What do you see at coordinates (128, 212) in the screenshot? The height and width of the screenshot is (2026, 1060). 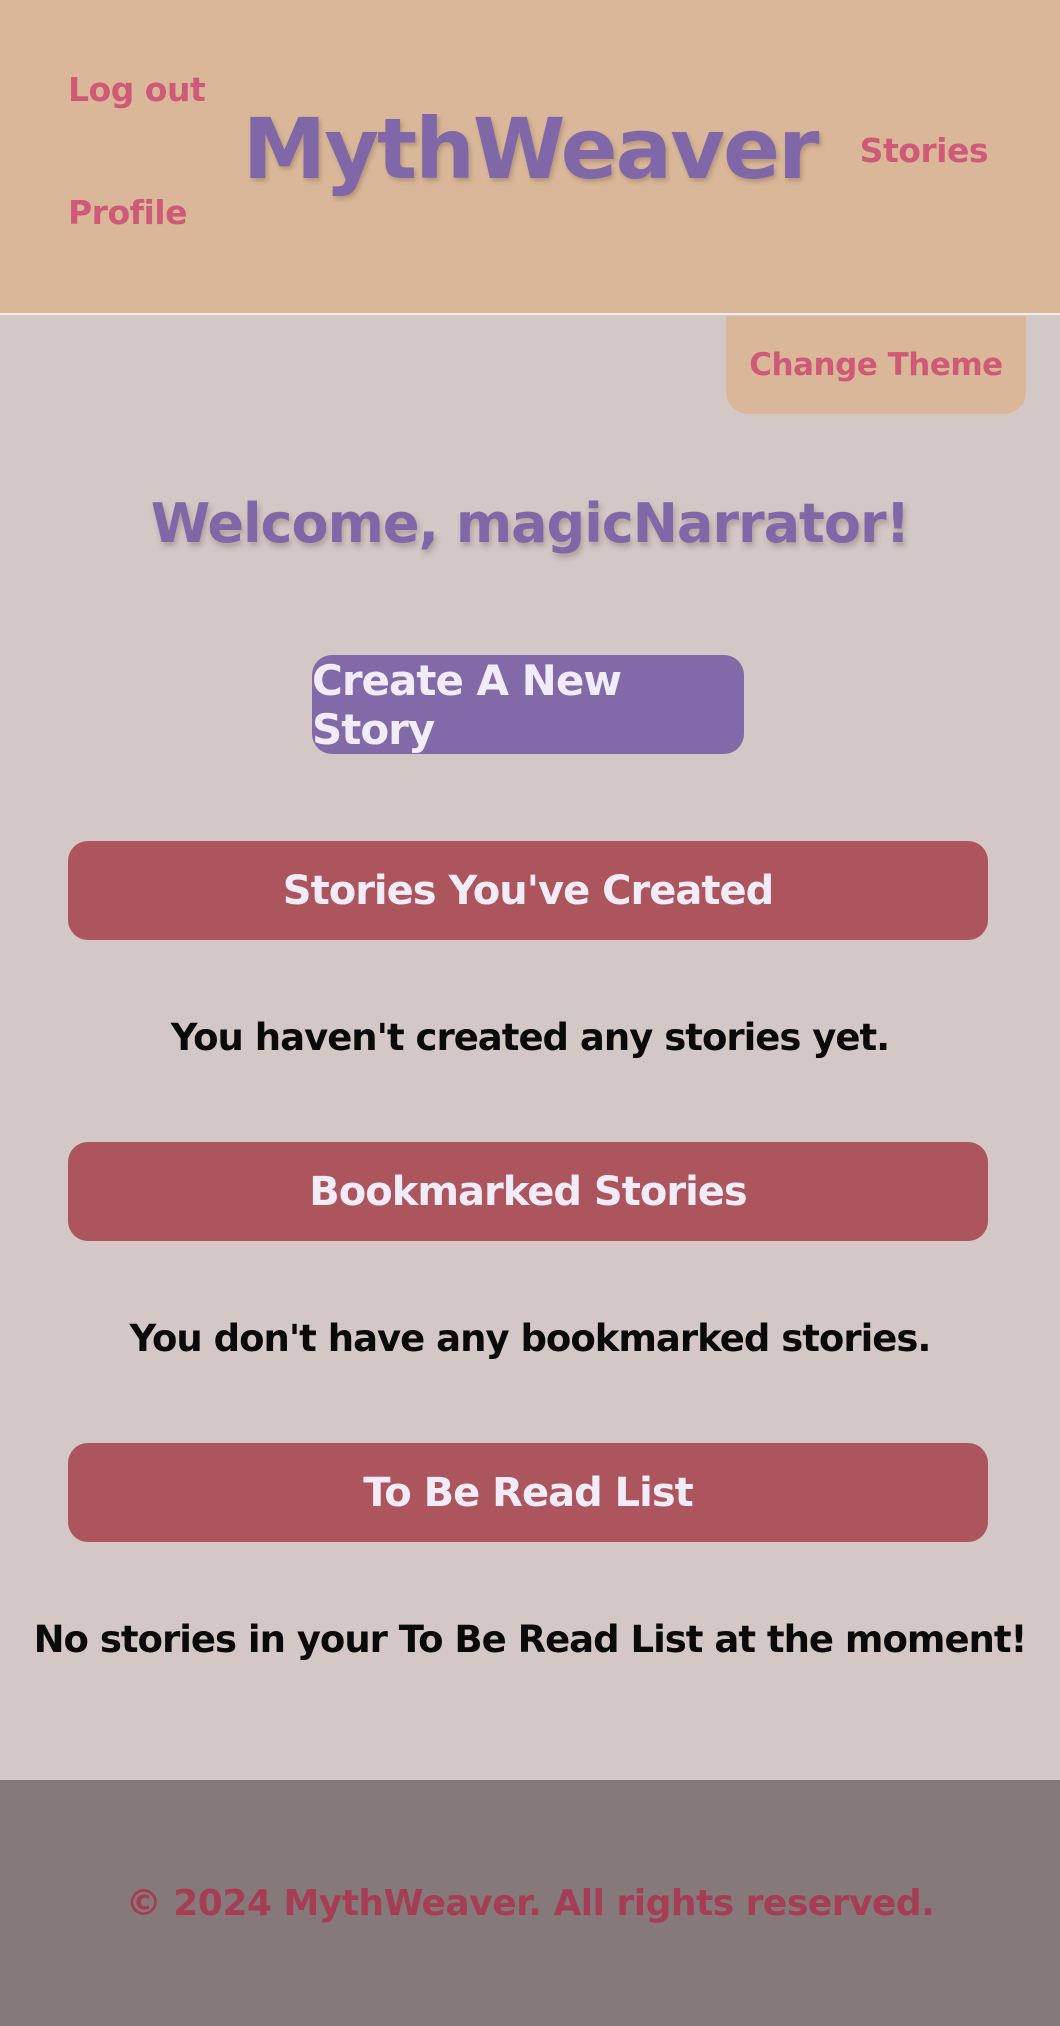 I see `profile-link: Profile` at bounding box center [128, 212].